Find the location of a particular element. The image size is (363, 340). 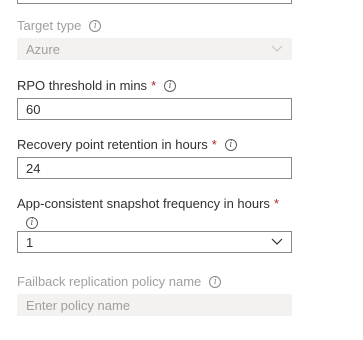

recovery-retention-value: 24 is located at coordinates (33, 168).